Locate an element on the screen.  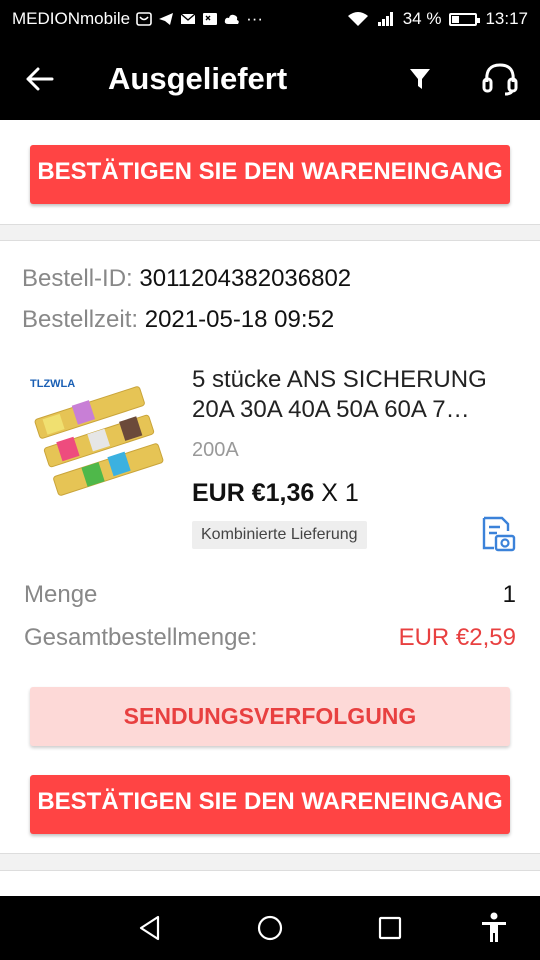
system-nav-bar is located at coordinates (270, 928).